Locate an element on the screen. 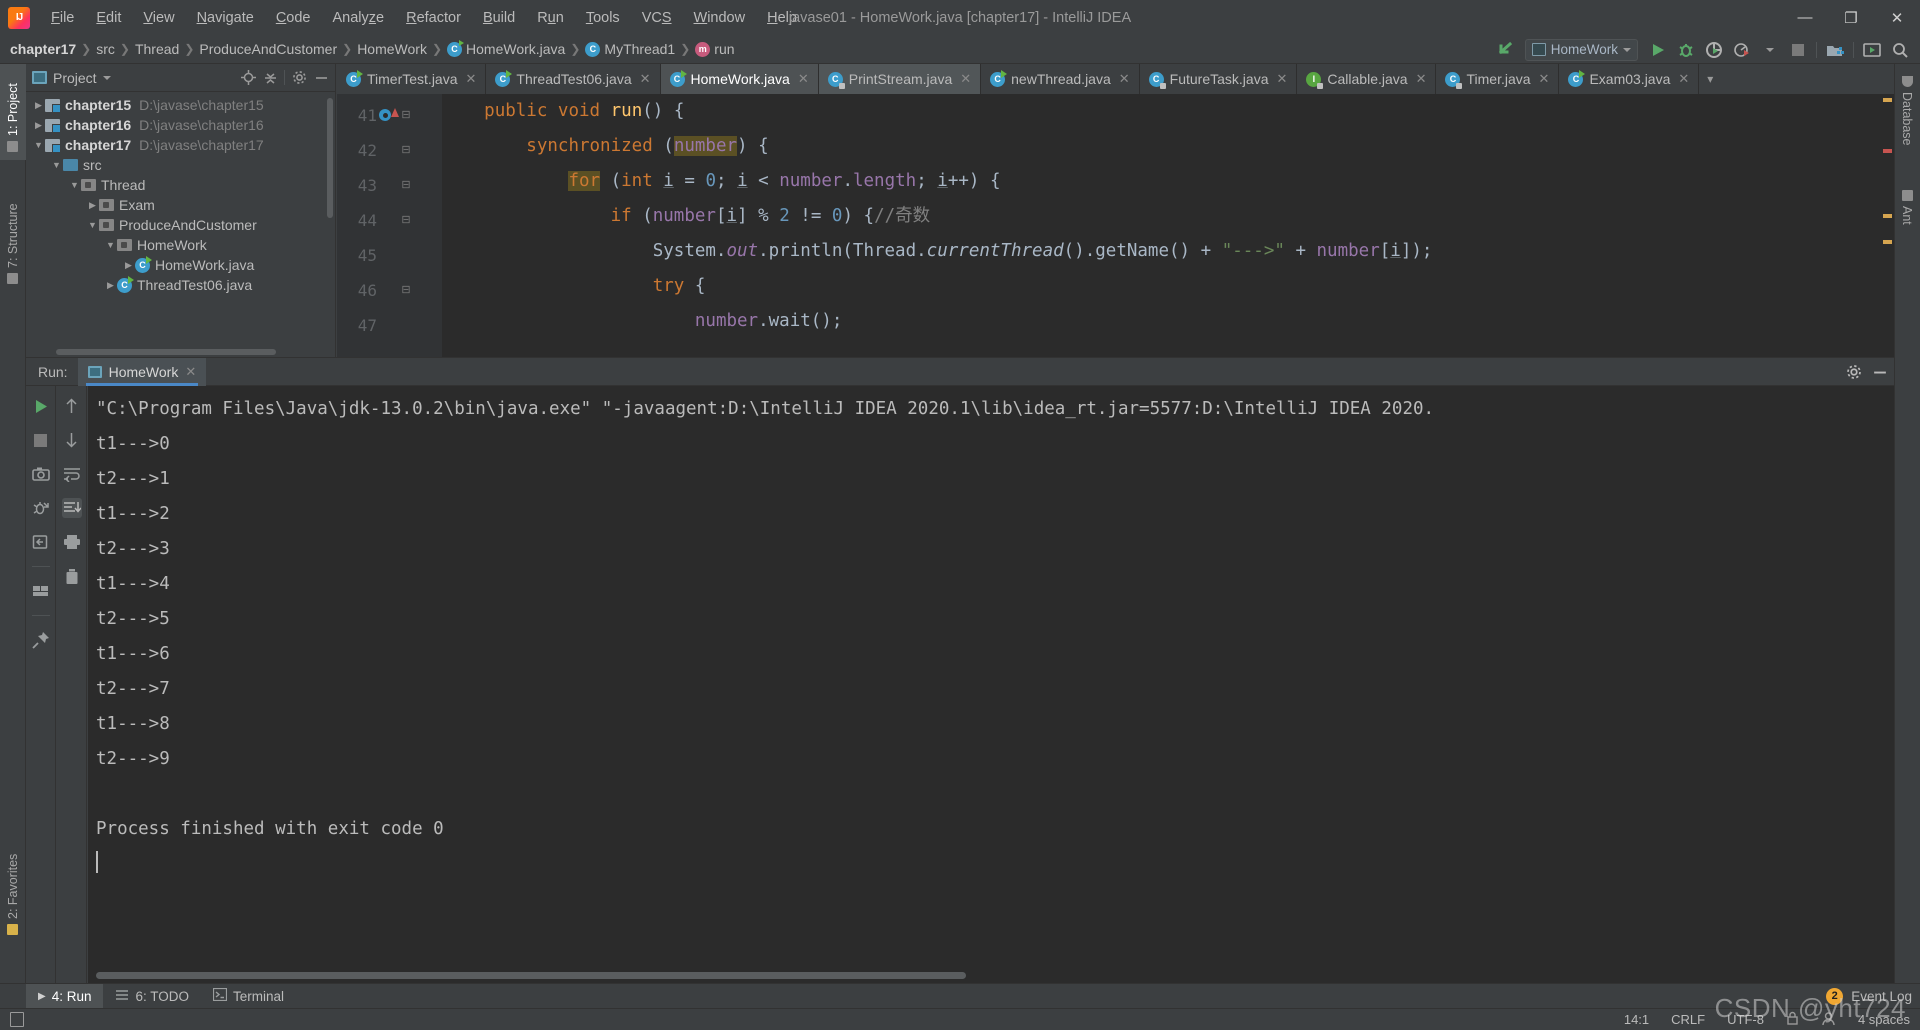 Image resolution: width=1920 pixels, height=1030 pixels. down-icon is located at coordinates (72, 440).